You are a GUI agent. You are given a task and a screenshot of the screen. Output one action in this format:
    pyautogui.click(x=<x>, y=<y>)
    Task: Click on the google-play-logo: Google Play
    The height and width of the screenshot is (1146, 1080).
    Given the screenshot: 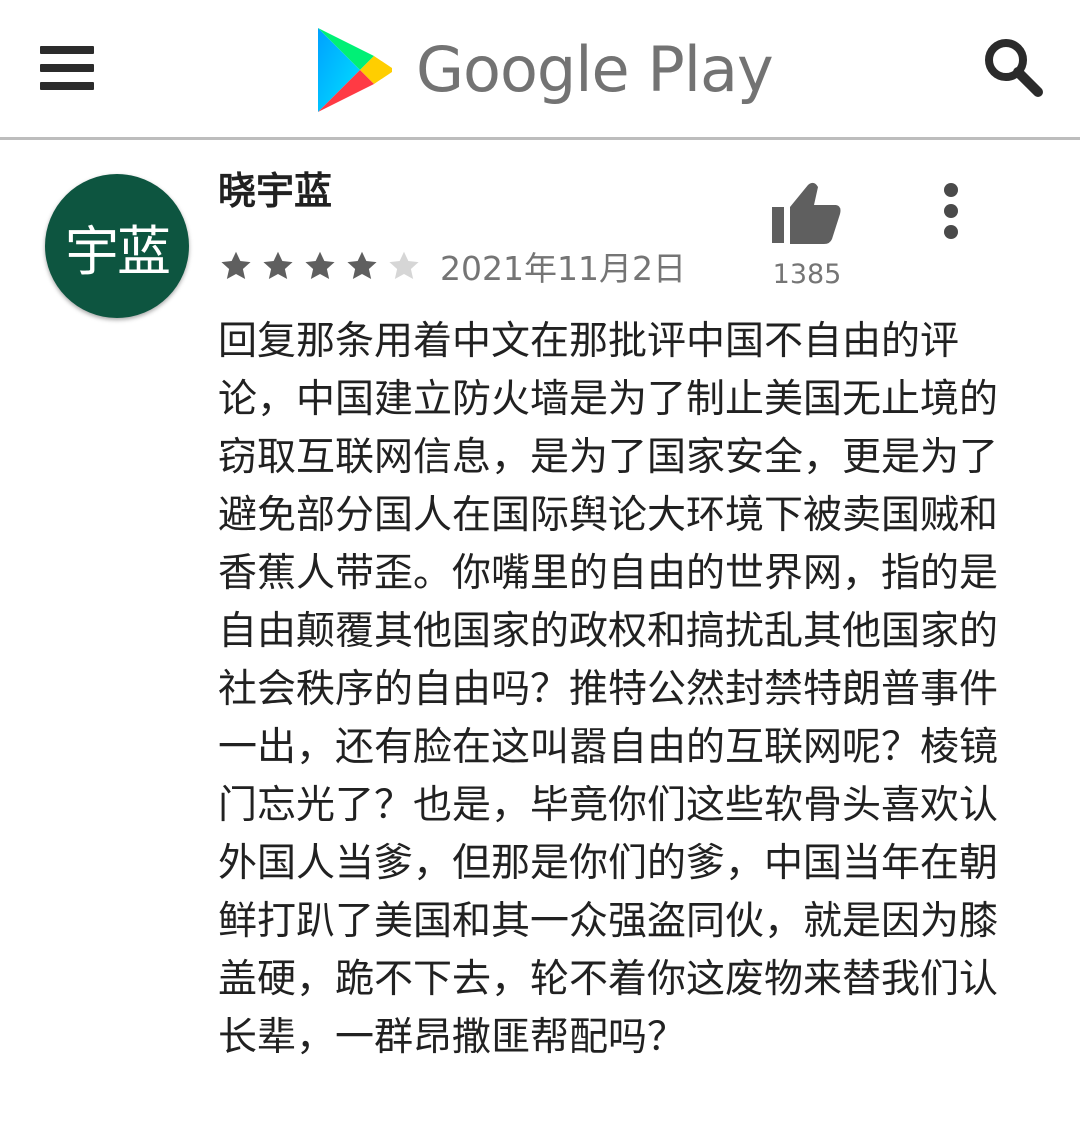 What is the action you would take?
    pyautogui.click(x=543, y=70)
    